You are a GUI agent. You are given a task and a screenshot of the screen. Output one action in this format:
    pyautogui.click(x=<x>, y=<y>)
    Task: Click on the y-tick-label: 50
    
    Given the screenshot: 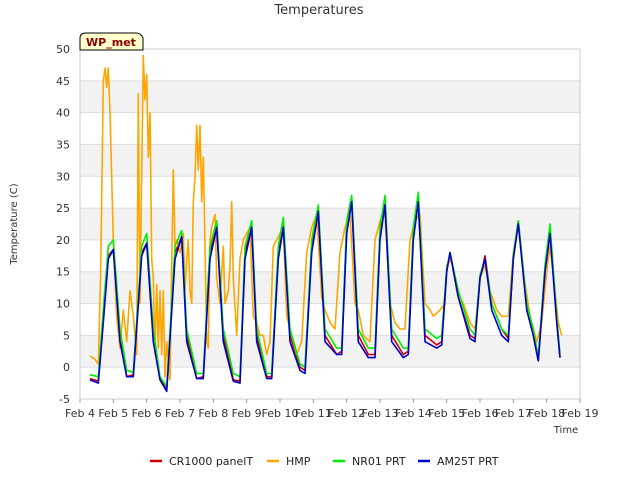 What is the action you would take?
    pyautogui.click(x=63, y=49)
    